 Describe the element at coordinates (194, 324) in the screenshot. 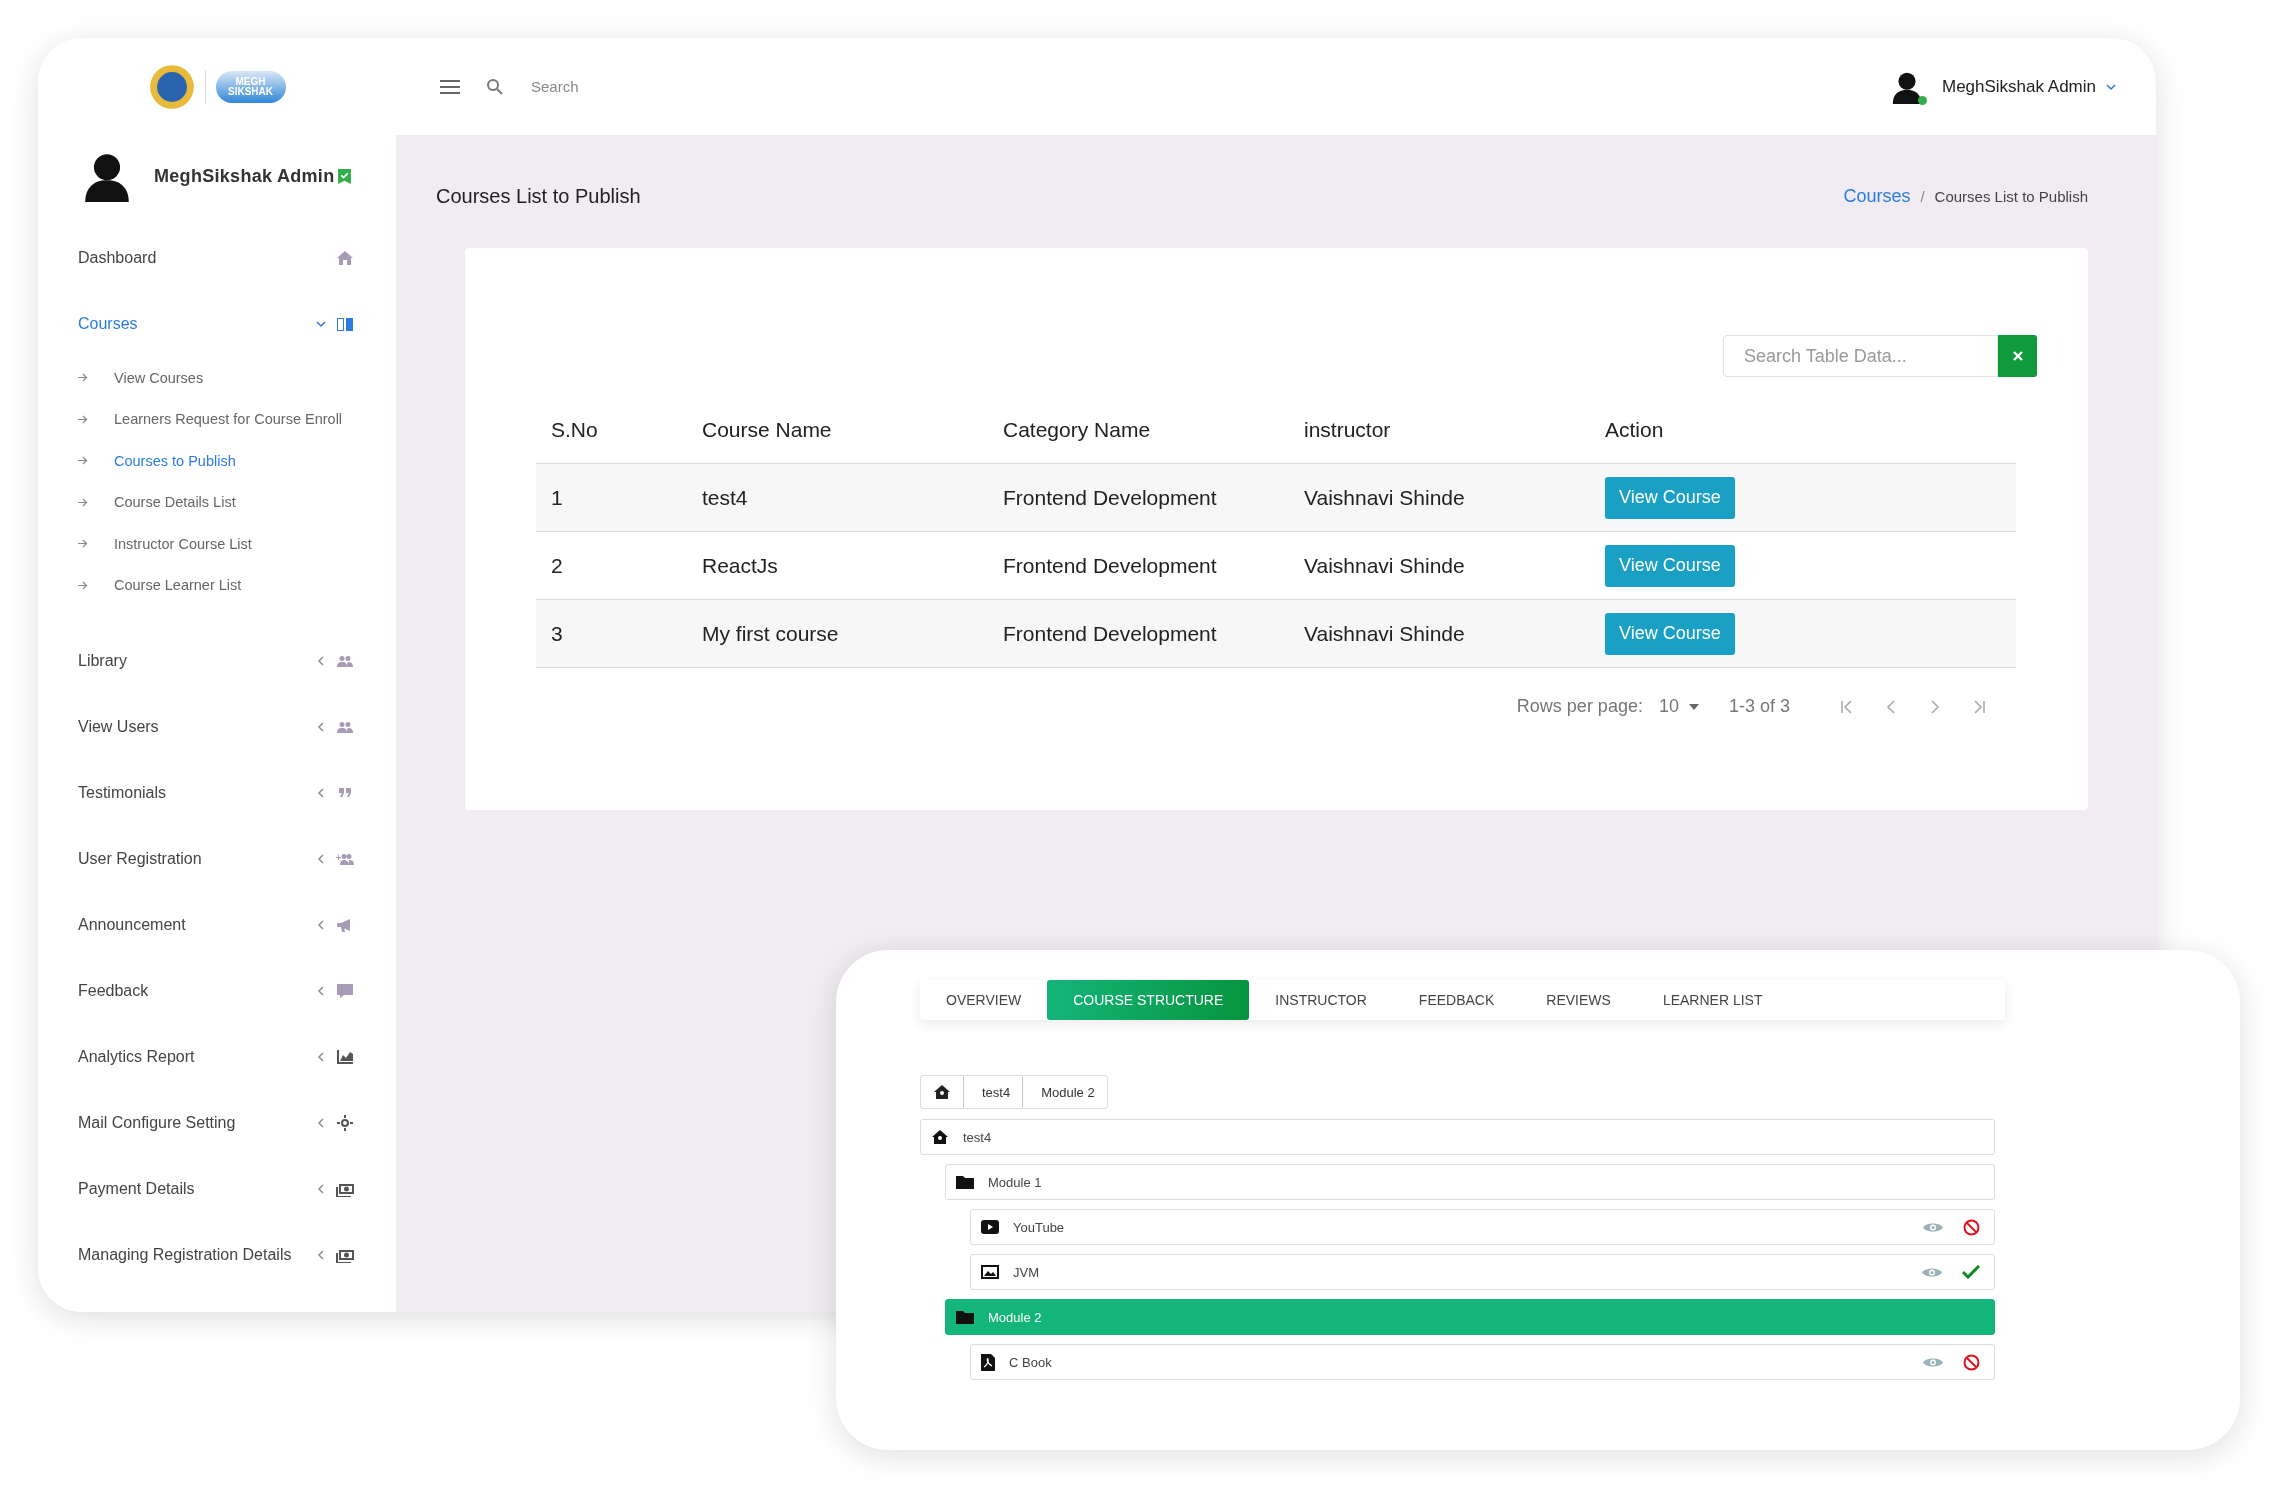

I see `sidebar-item: Courses` at that location.